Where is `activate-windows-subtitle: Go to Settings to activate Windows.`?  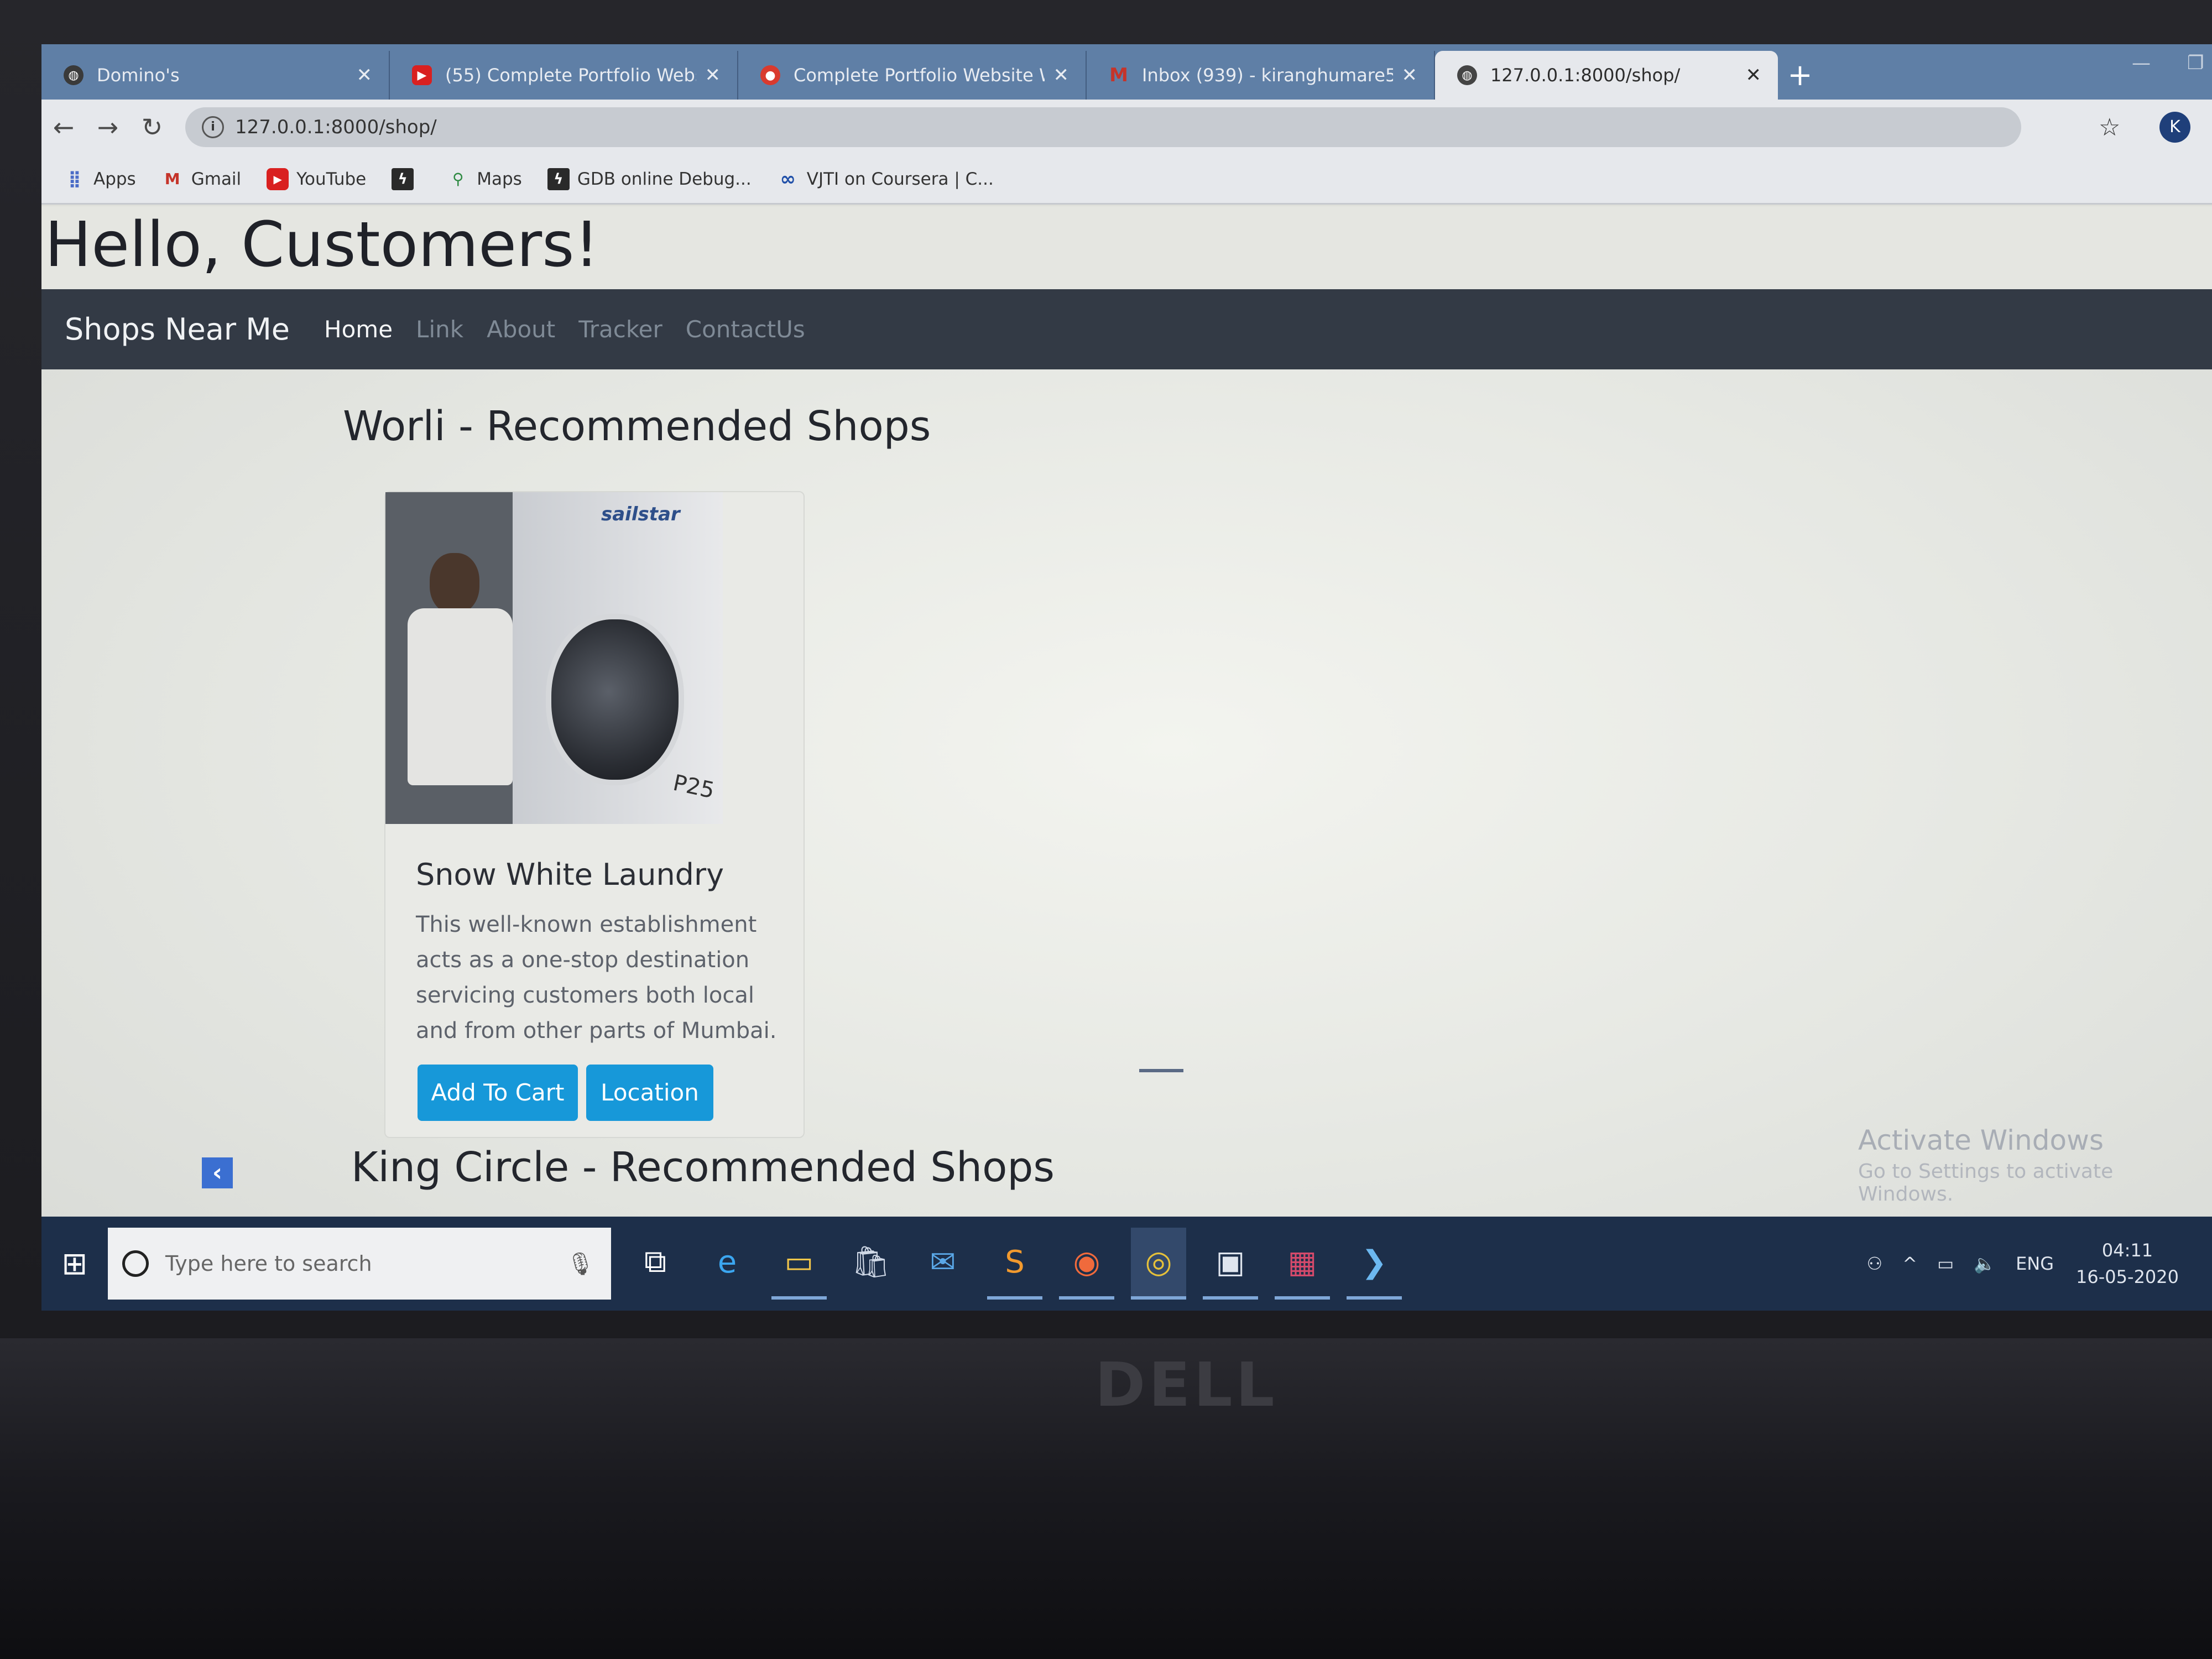
activate-windows-subtitle: Go to Settings to activate Windows. is located at coordinates (1986, 1183).